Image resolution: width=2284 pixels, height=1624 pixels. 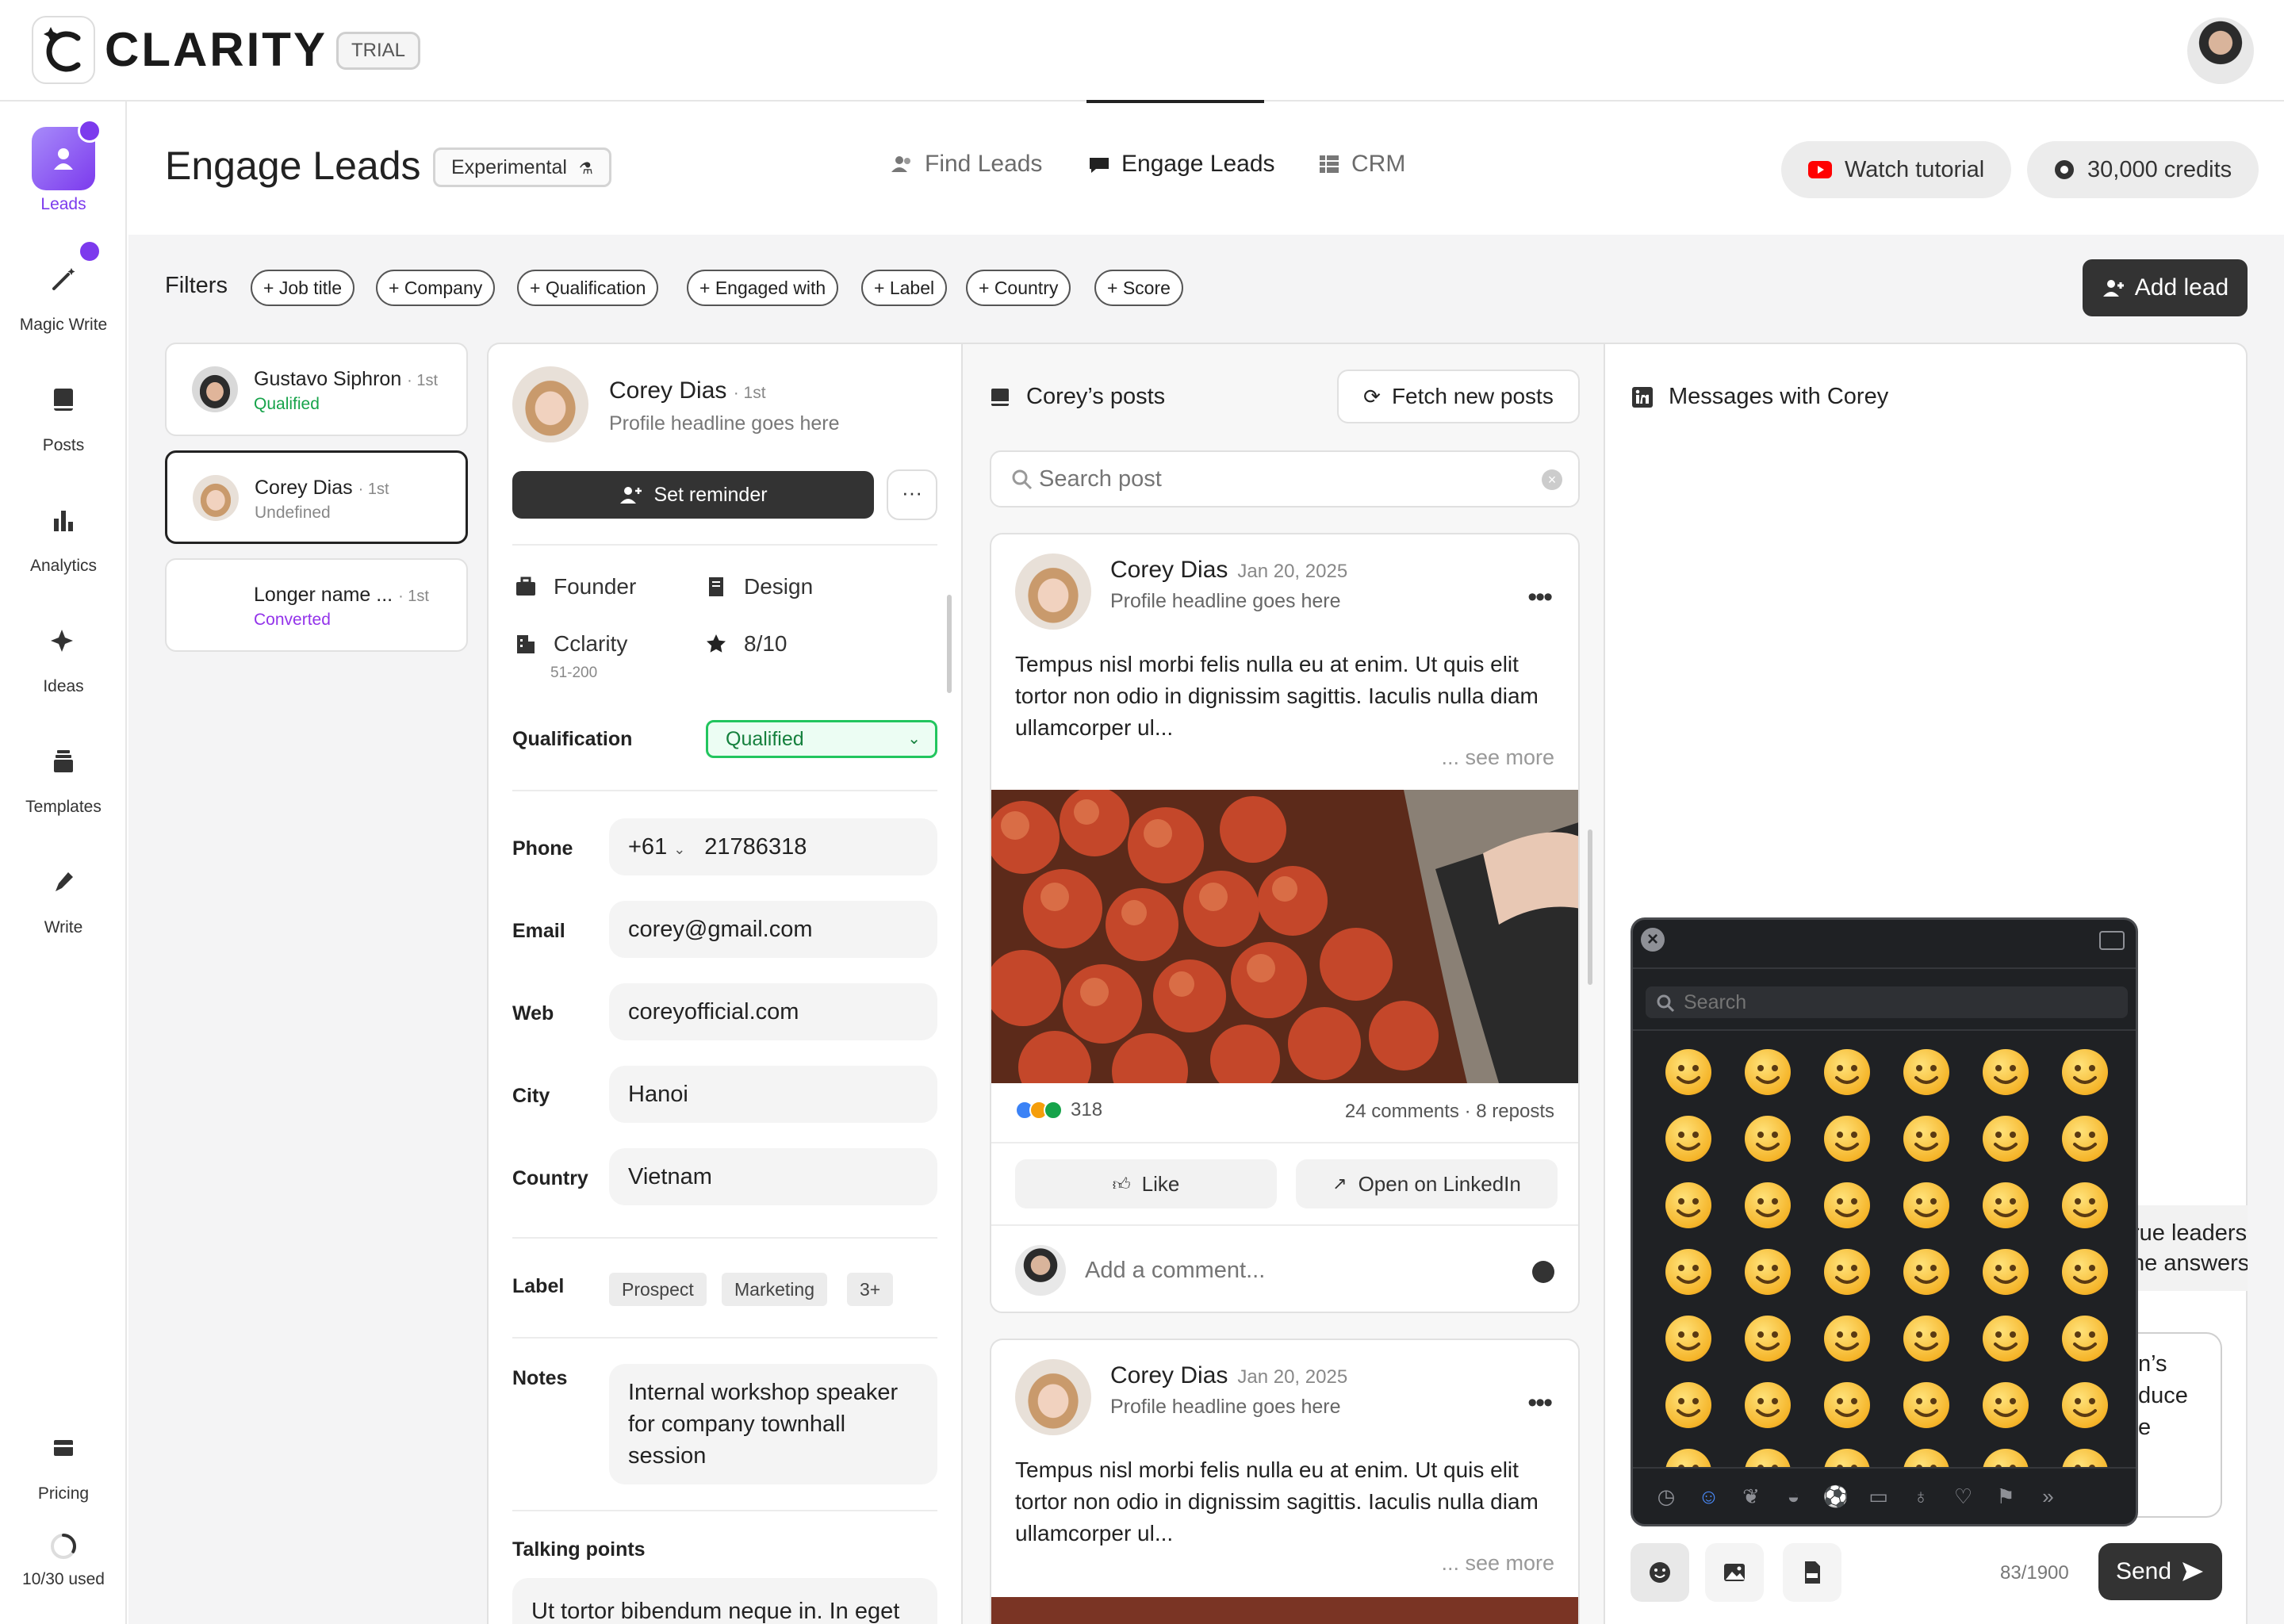 I want to click on set-reminder-button: Set reminder, so click(x=693, y=495).